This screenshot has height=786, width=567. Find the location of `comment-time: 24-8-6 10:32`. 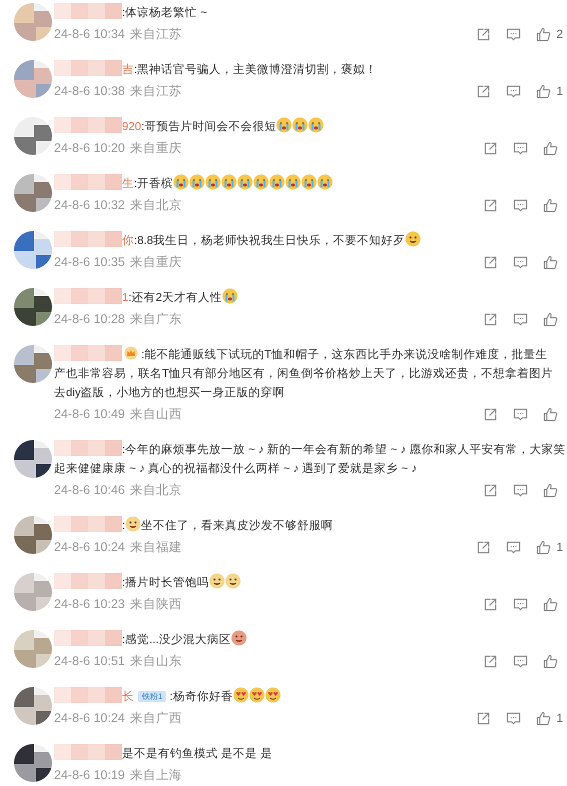

comment-time: 24-8-6 10:32 is located at coordinates (89, 205).